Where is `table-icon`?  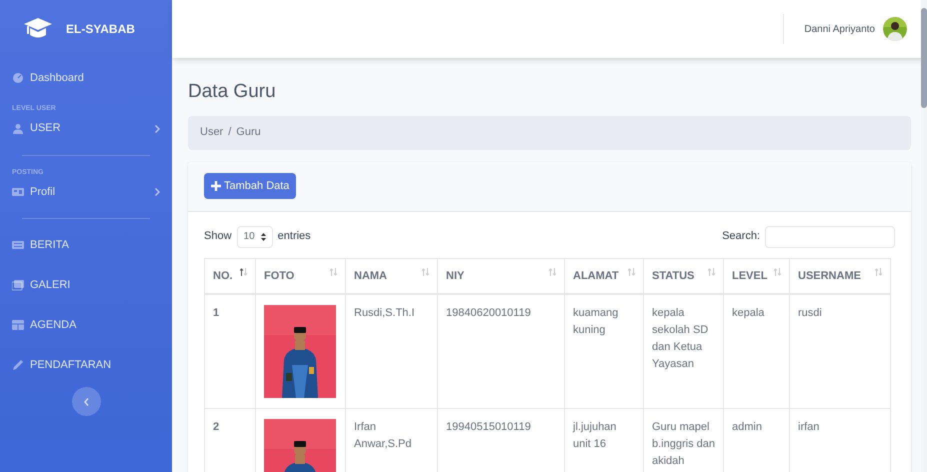 table-icon is located at coordinates (18, 325).